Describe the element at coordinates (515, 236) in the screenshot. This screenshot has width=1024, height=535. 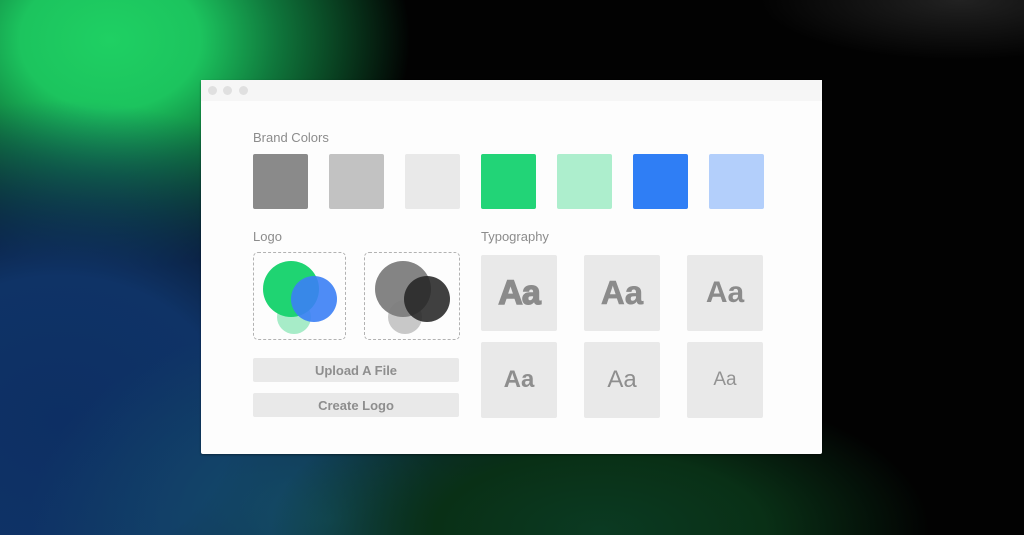
I see `typography-heading: Typography` at that location.